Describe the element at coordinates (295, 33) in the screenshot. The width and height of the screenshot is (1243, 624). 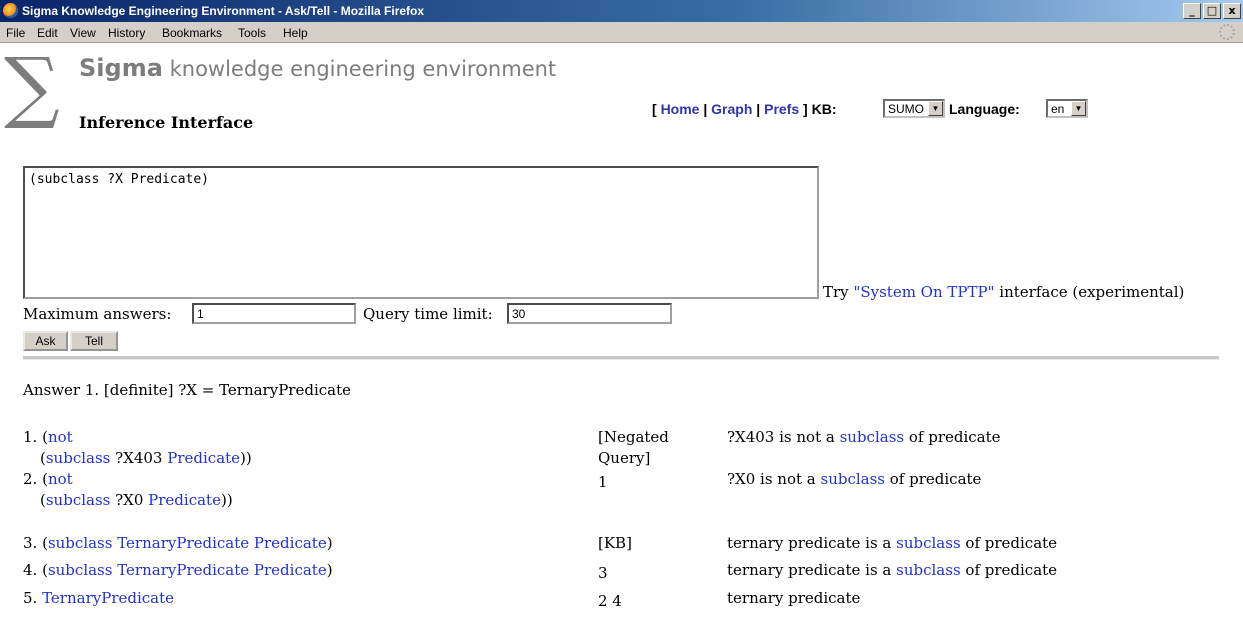
I see `menu-help: Help` at that location.